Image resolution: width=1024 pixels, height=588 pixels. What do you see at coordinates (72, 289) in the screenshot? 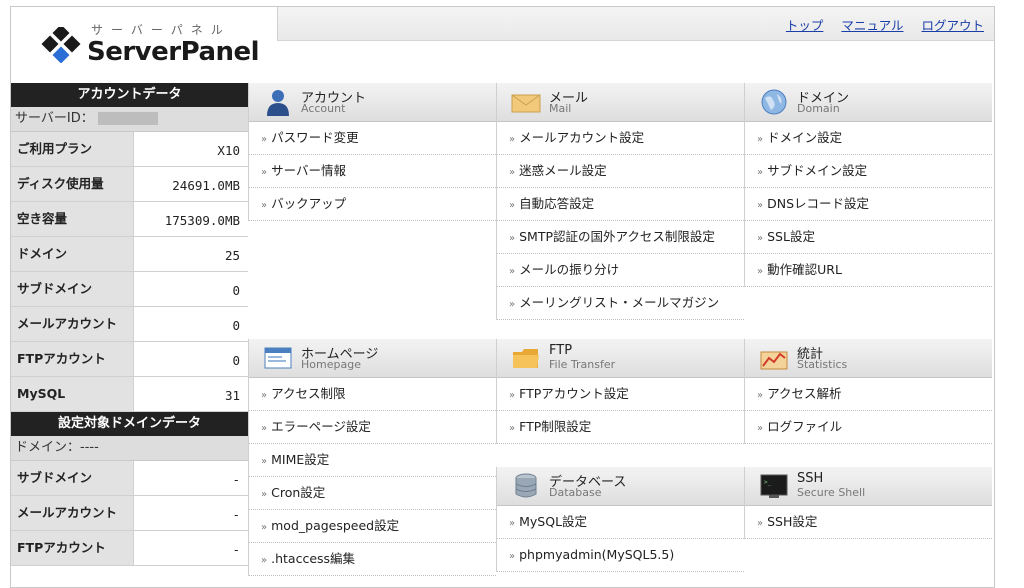
I see `stat-label: サブドメイン` at bounding box center [72, 289].